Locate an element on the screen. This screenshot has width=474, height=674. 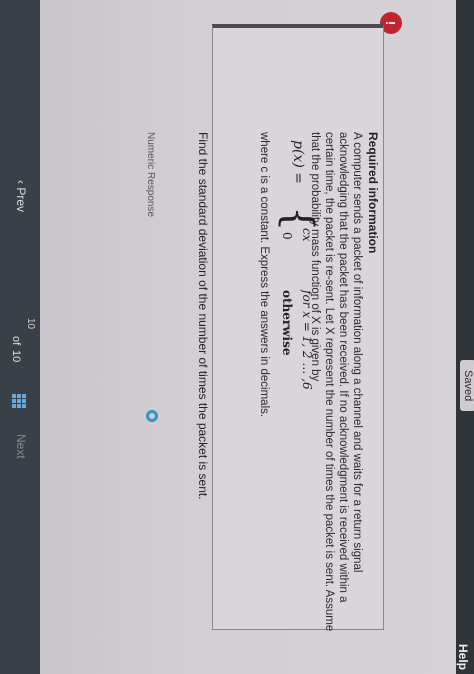
grid-icon is located at coordinates (19, 401).